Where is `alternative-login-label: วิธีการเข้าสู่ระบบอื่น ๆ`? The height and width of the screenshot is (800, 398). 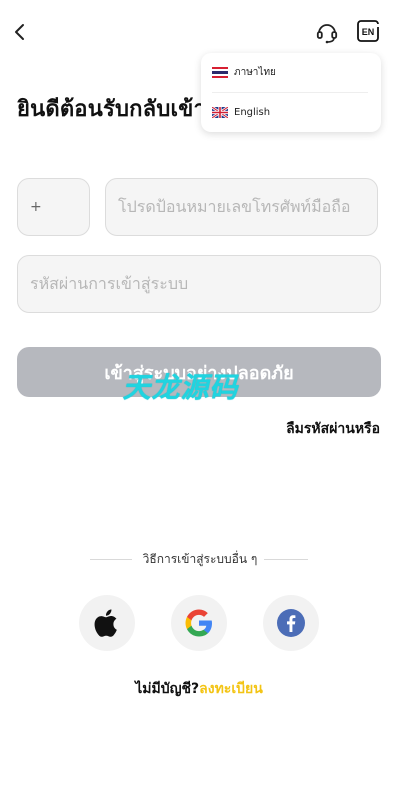 alternative-login-label: วิธีการเข้าสู่ระบบอื่น ๆ is located at coordinates (200, 559).